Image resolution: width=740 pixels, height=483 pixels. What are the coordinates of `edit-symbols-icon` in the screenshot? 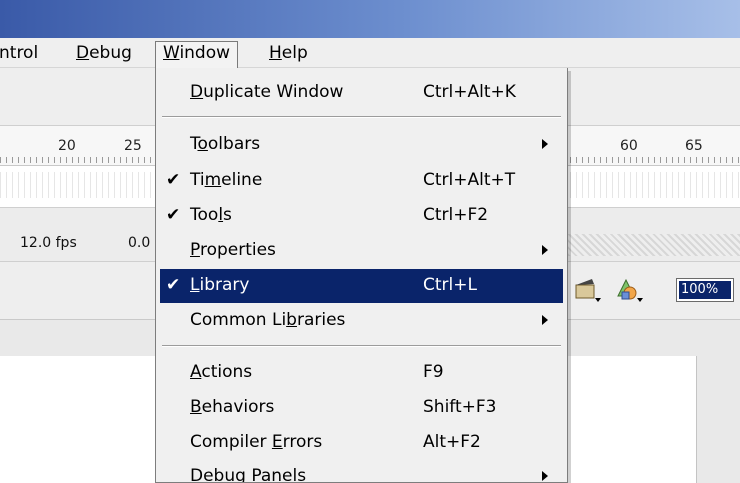 It's located at (629, 290).